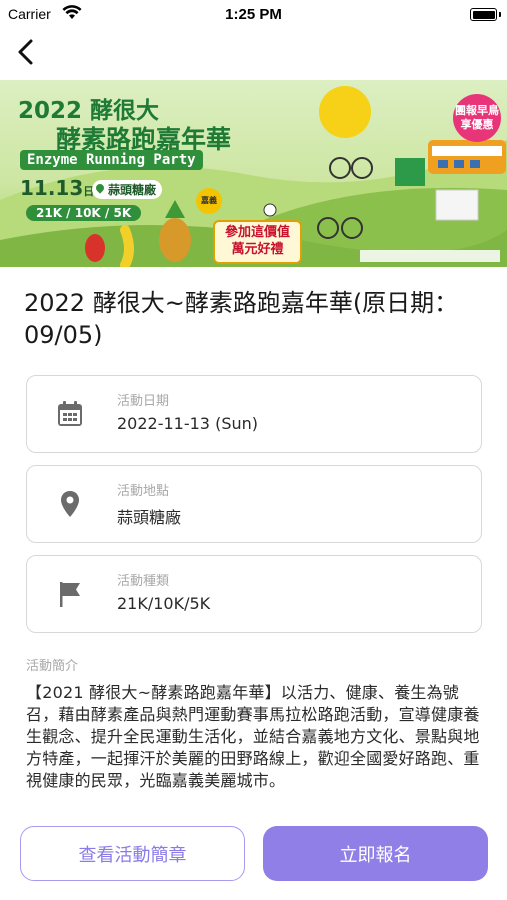 The width and height of the screenshot is (507, 900). What do you see at coordinates (254, 594) in the screenshot?
I see `category-card: 活動種類 21K/10K/5K` at bounding box center [254, 594].